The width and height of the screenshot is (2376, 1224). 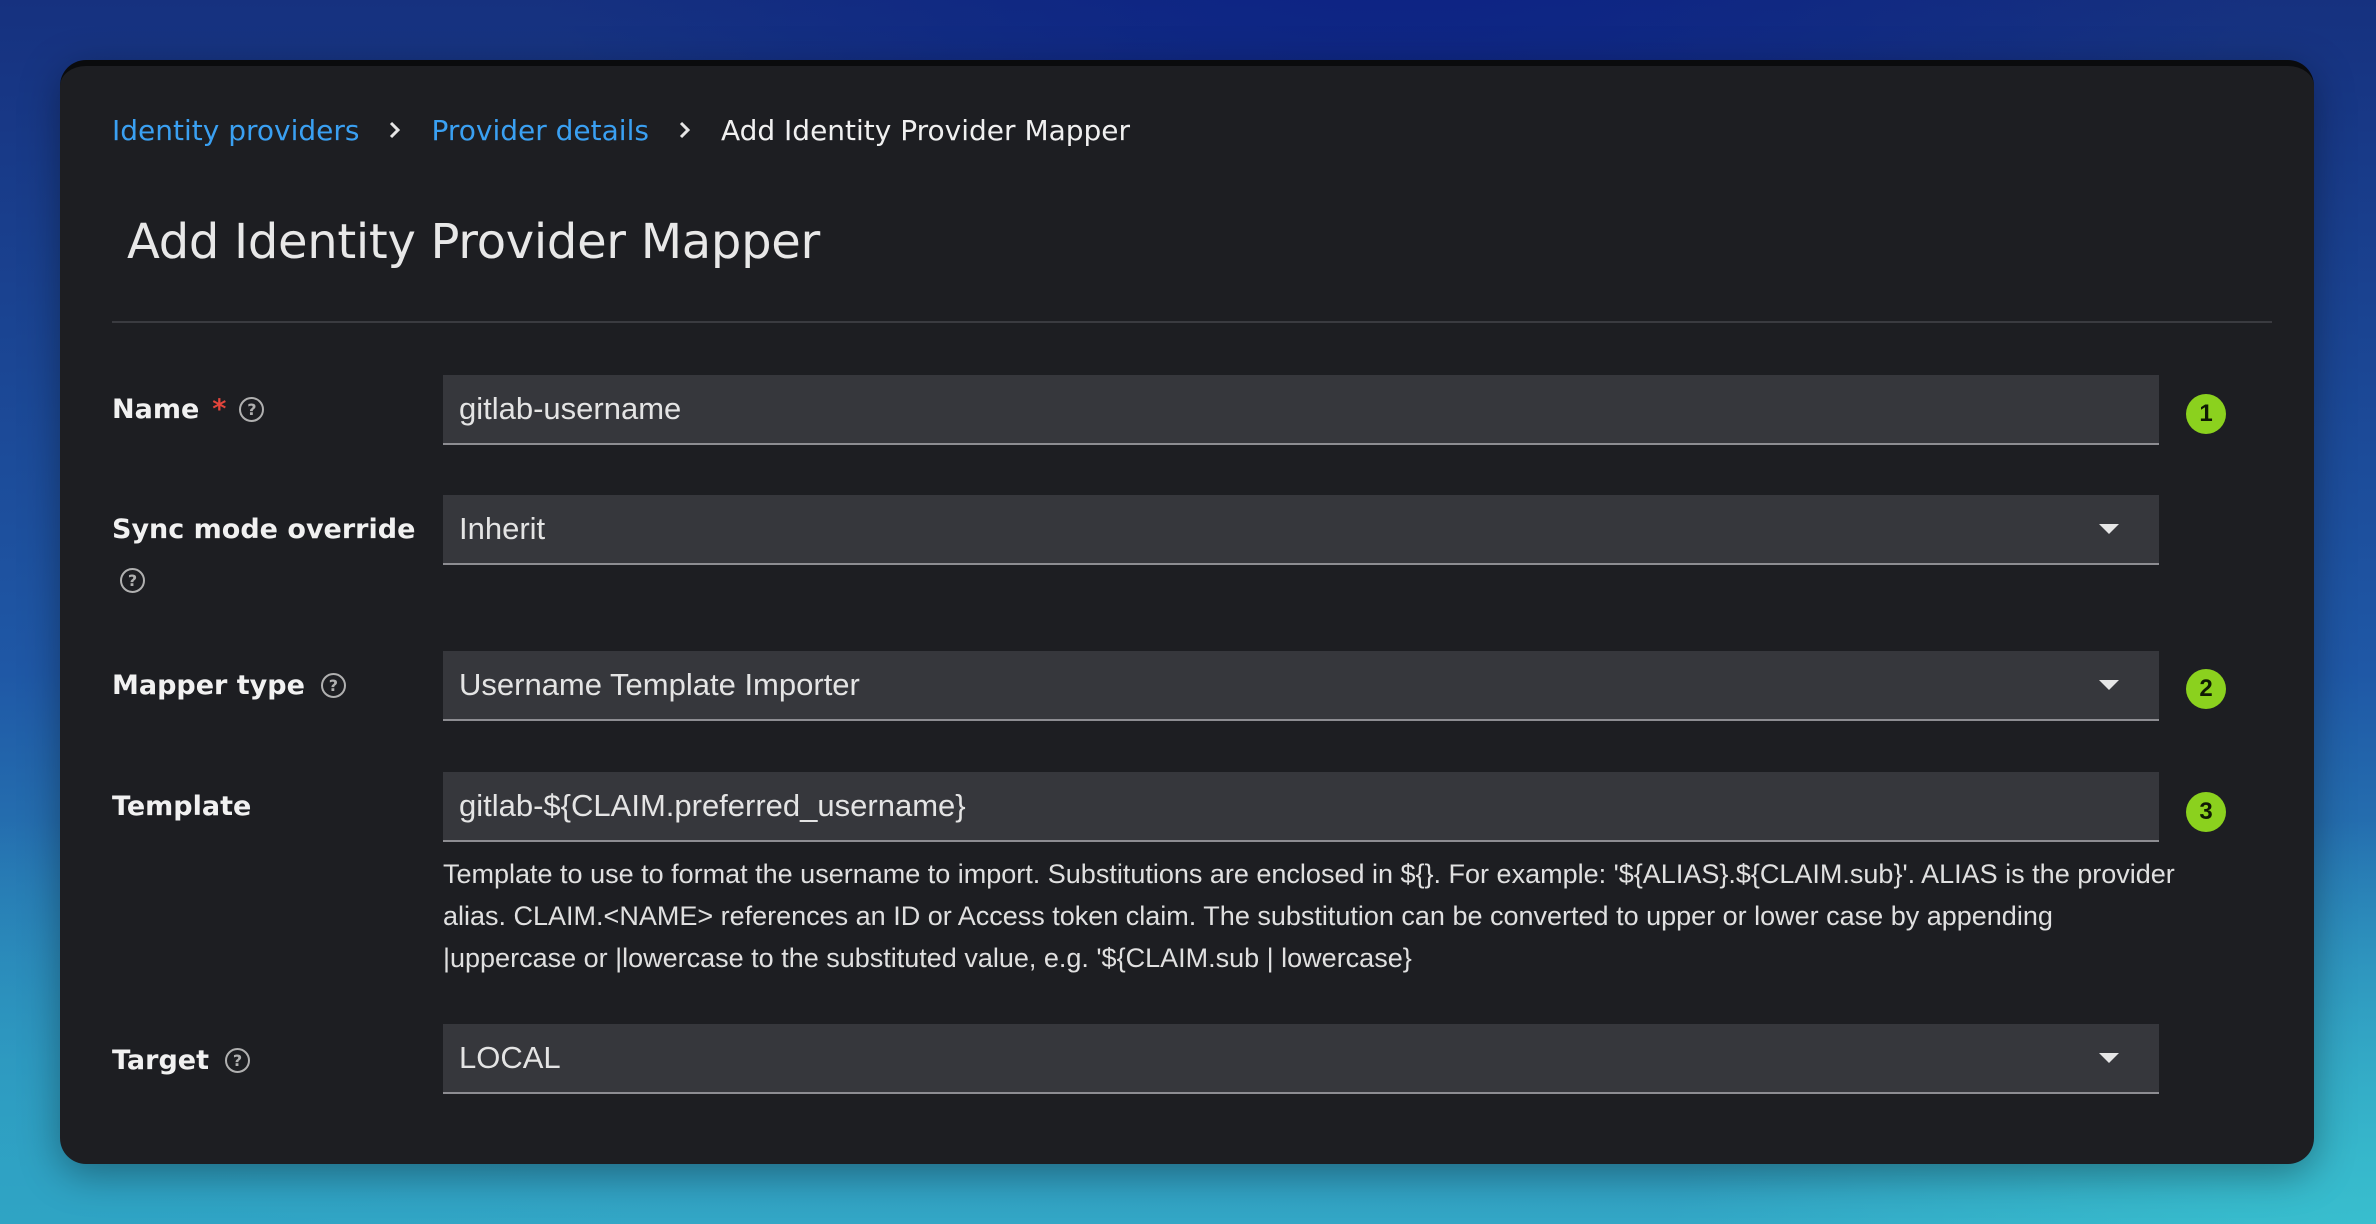 I want to click on callout-badge-1: 1, so click(x=2206, y=414).